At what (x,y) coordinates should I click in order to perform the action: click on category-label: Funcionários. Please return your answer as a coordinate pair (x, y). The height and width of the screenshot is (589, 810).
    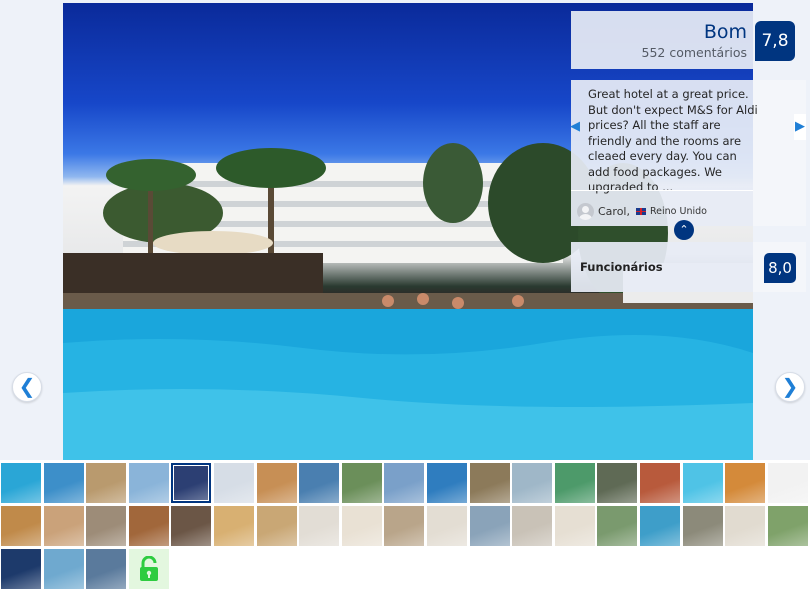
    Looking at the image, I should click on (621, 267).